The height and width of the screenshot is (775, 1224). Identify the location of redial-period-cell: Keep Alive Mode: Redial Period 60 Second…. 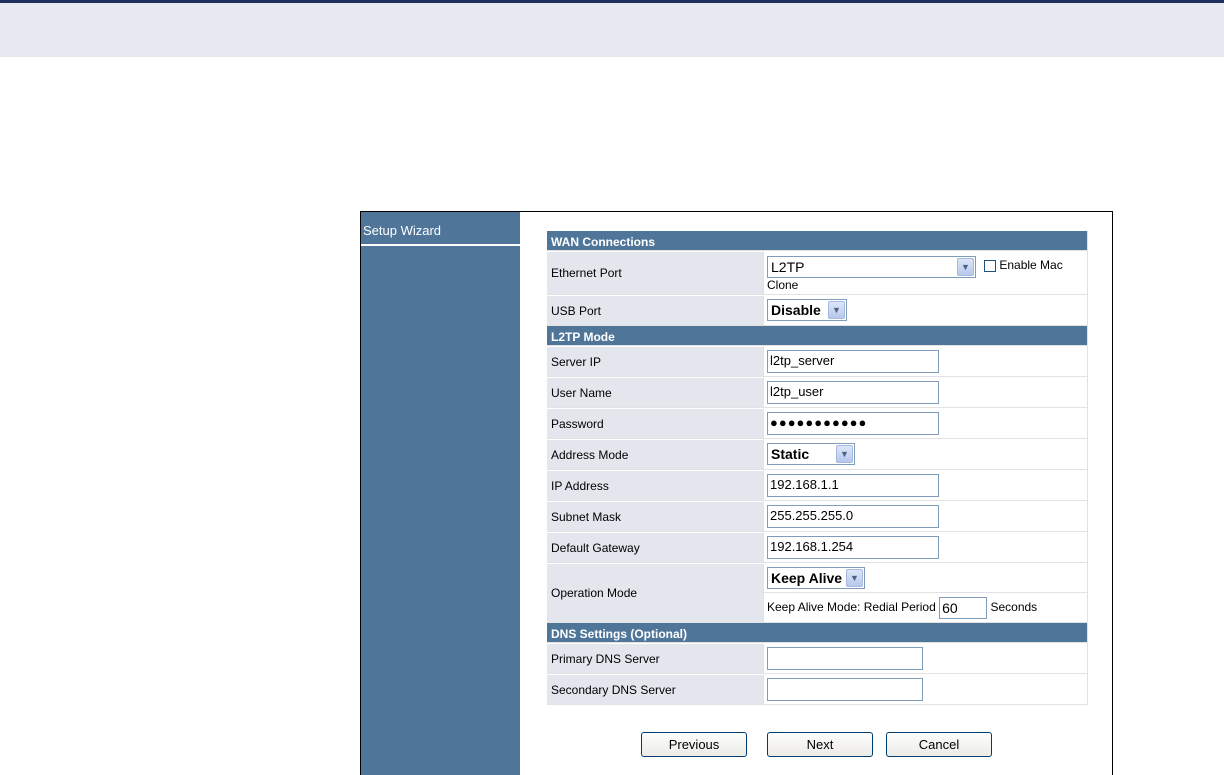
(926, 608).